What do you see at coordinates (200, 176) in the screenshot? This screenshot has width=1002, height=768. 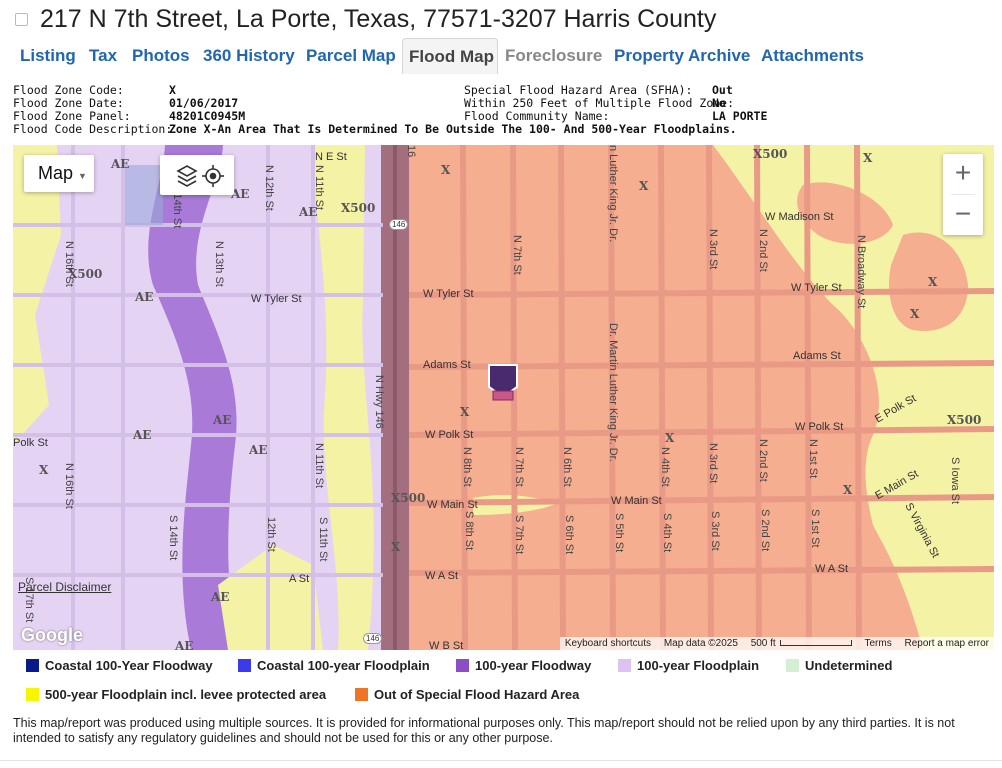 I see `map-tools-icons` at bounding box center [200, 176].